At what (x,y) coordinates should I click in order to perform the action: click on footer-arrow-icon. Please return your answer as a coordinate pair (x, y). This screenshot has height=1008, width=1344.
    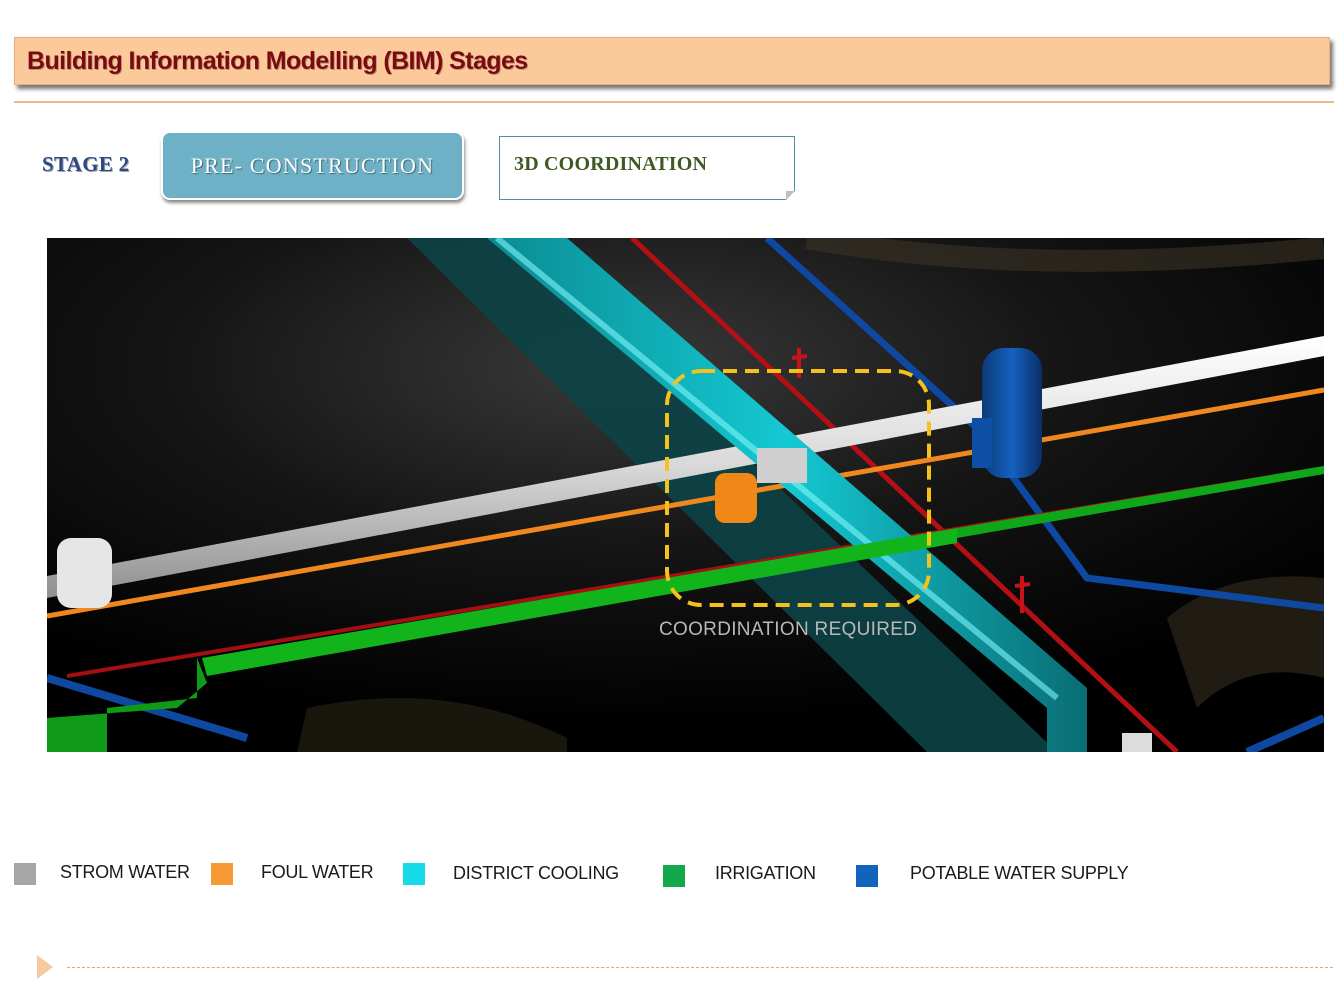
    Looking at the image, I should click on (45, 967).